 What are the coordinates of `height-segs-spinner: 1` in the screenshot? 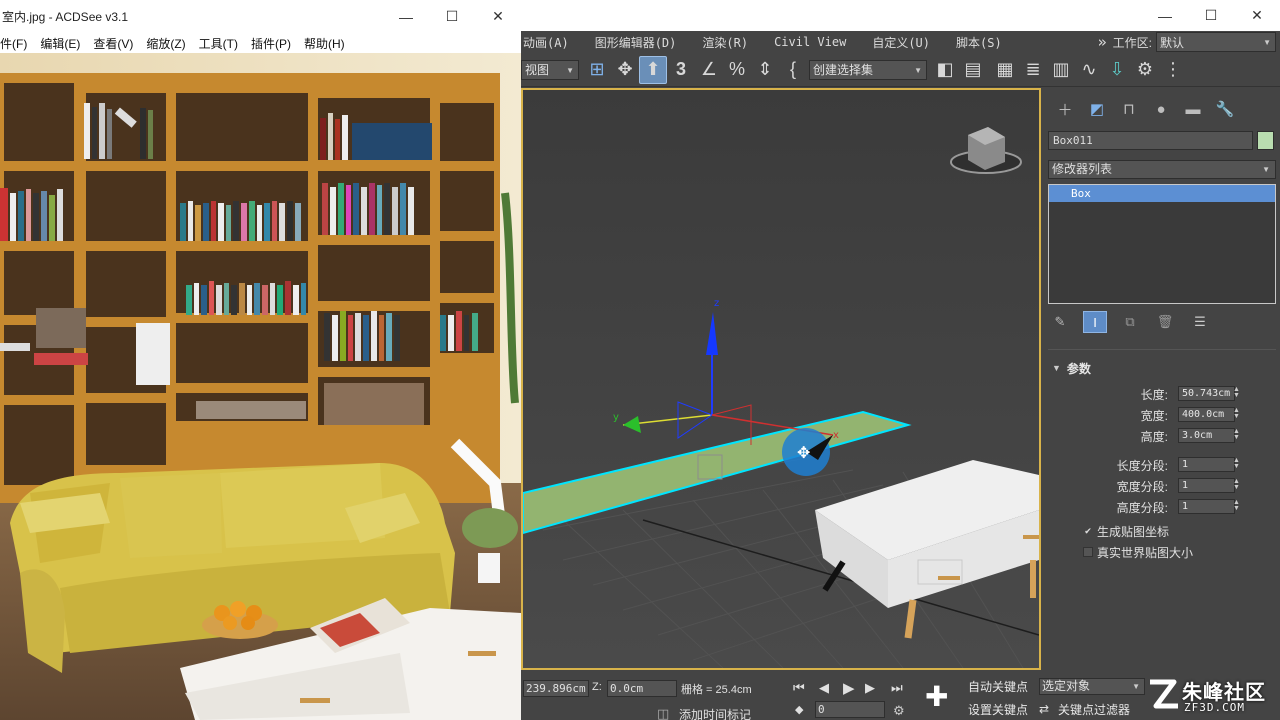 It's located at (1206, 506).